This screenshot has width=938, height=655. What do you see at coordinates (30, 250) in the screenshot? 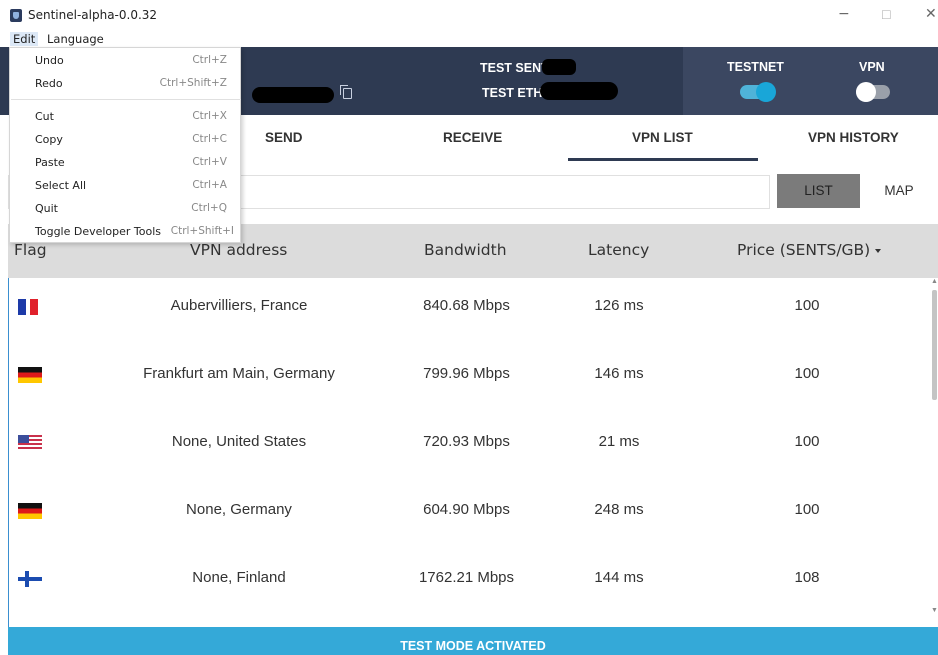
I see `column-flag: Flag` at bounding box center [30, 250].